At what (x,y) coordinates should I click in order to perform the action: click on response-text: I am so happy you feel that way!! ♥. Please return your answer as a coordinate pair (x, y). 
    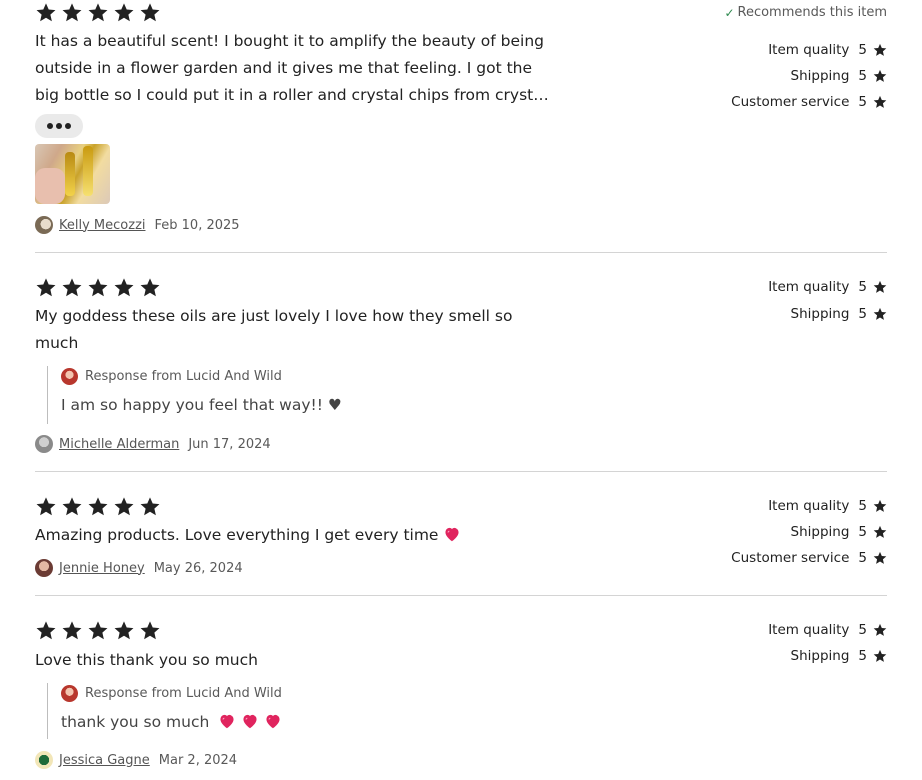
    Looking at the image, I should click on (201, 405).